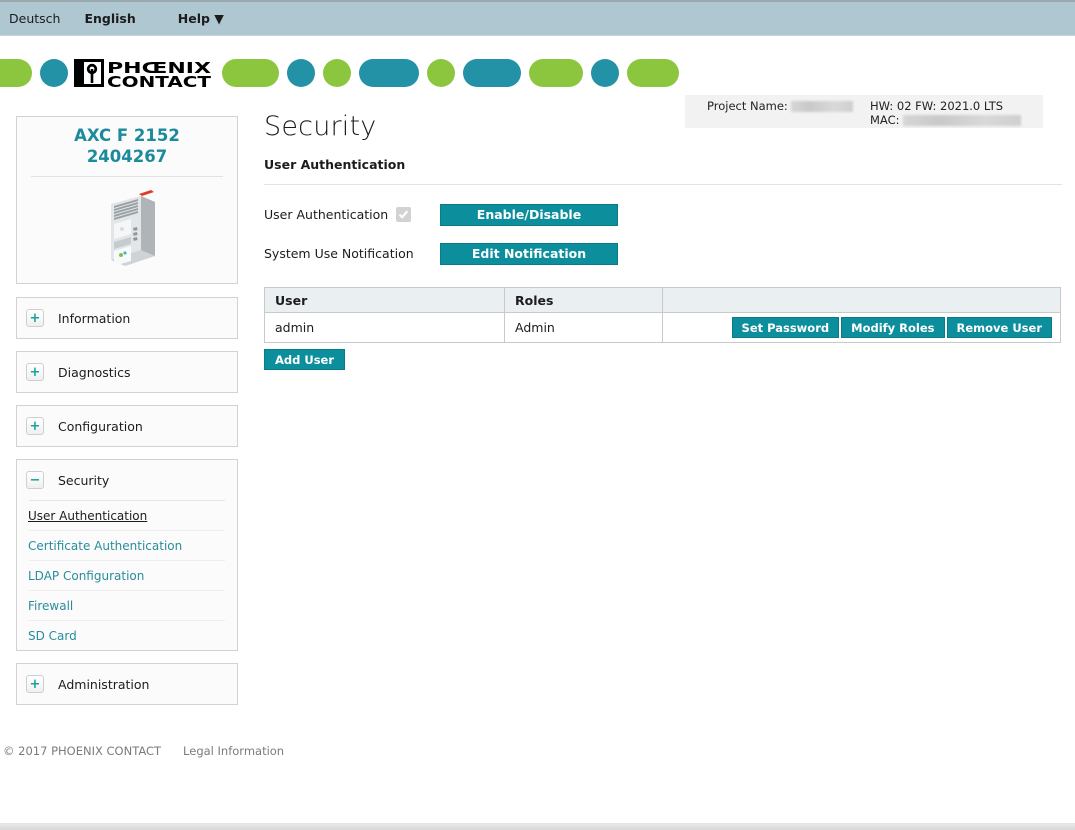 The image size is (1075, 830). What do you see at coordinates (84, 480) in the screenshot?
I see `sidebar-item-label: Security` at bounding box center [84, 480].